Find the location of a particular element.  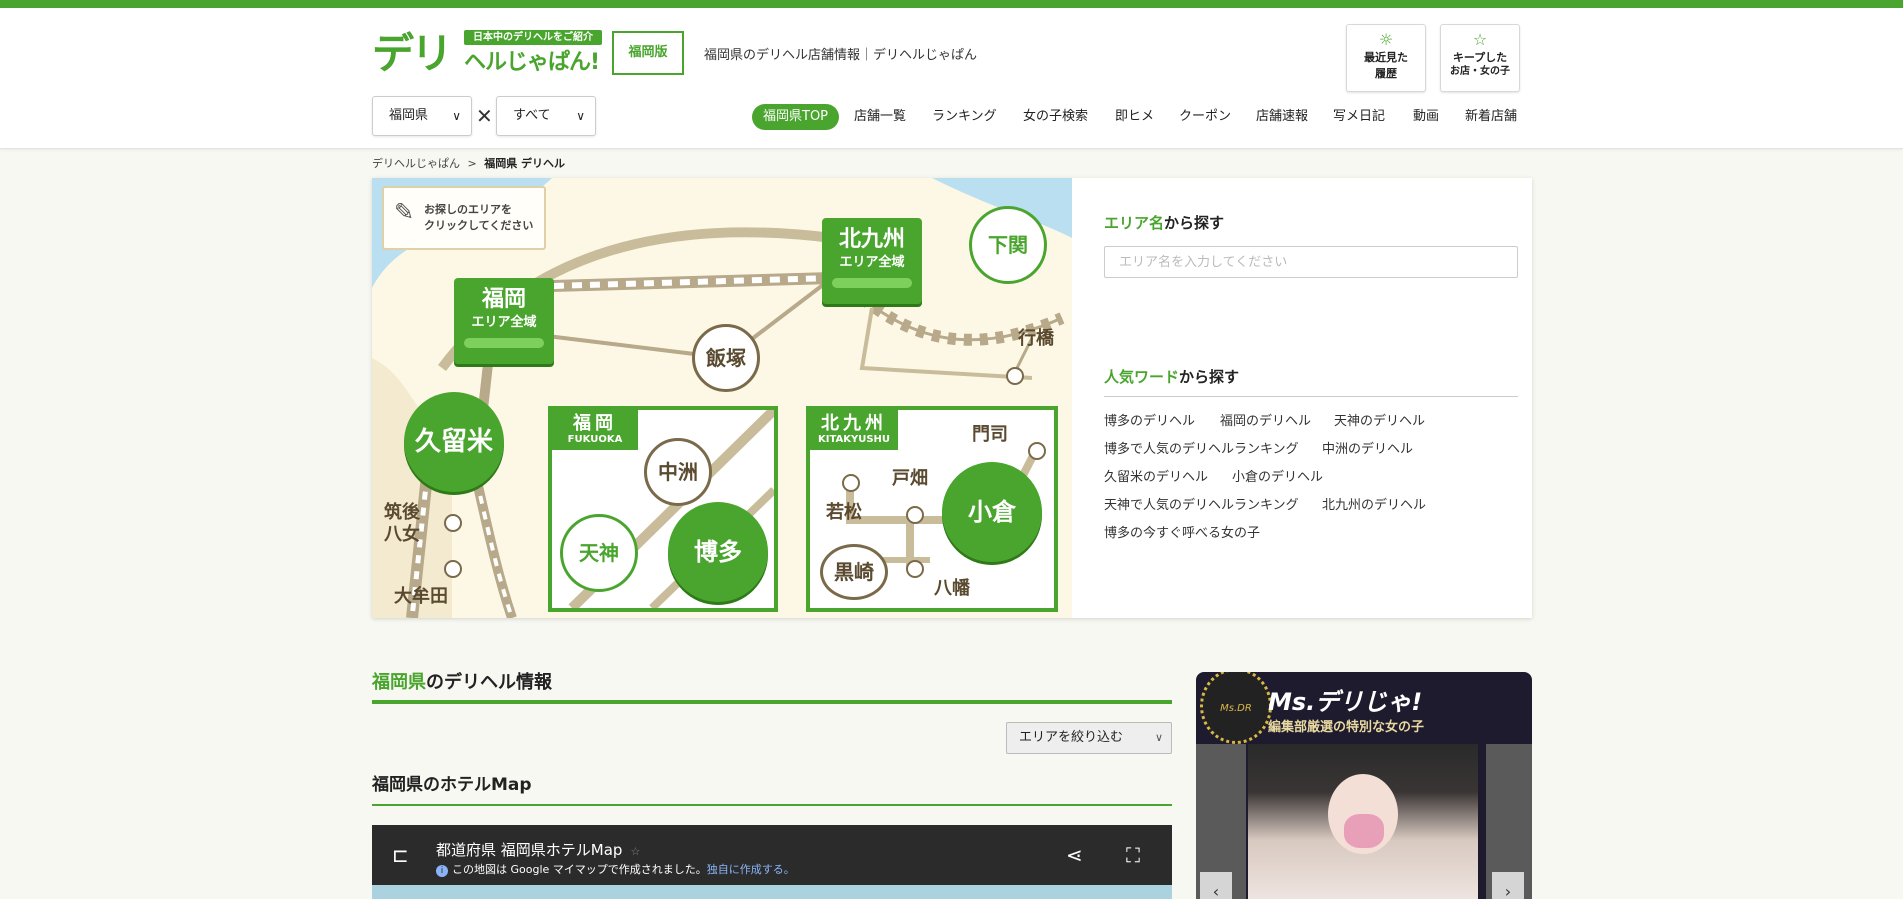

area-search-input is located at coordinates (1311, 262).